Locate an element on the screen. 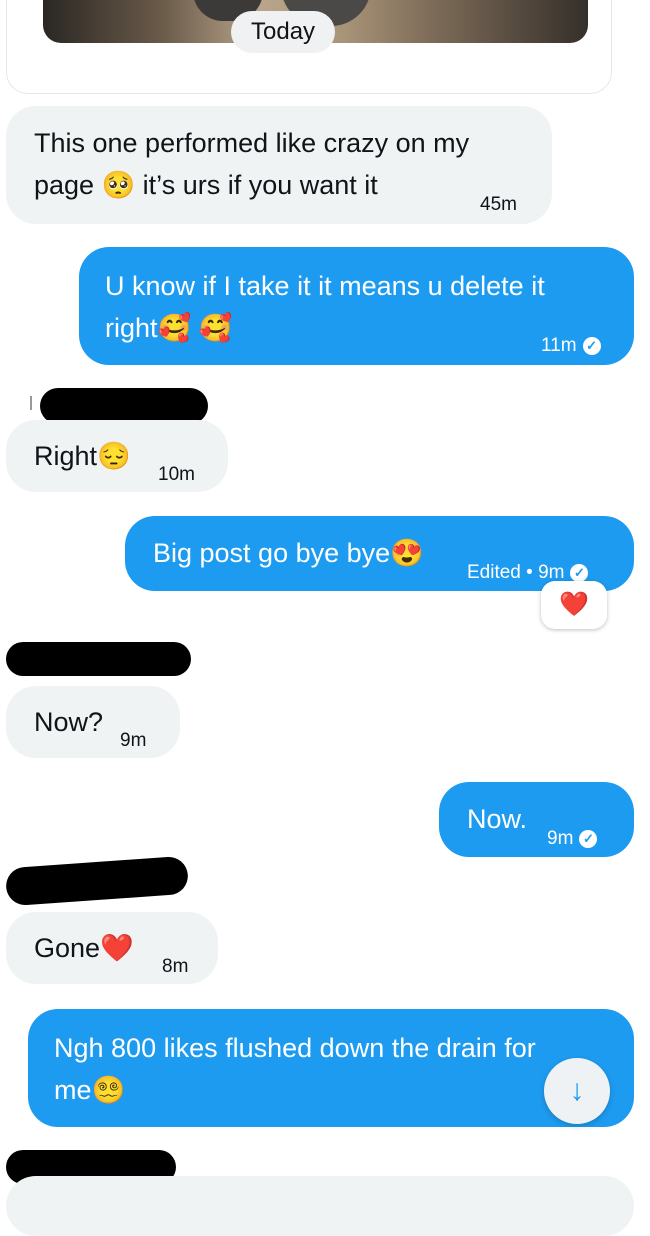 The height and width of the screenshot is (1236, 650). message-status: 11m ✓ is located at coordinates (571, 346).